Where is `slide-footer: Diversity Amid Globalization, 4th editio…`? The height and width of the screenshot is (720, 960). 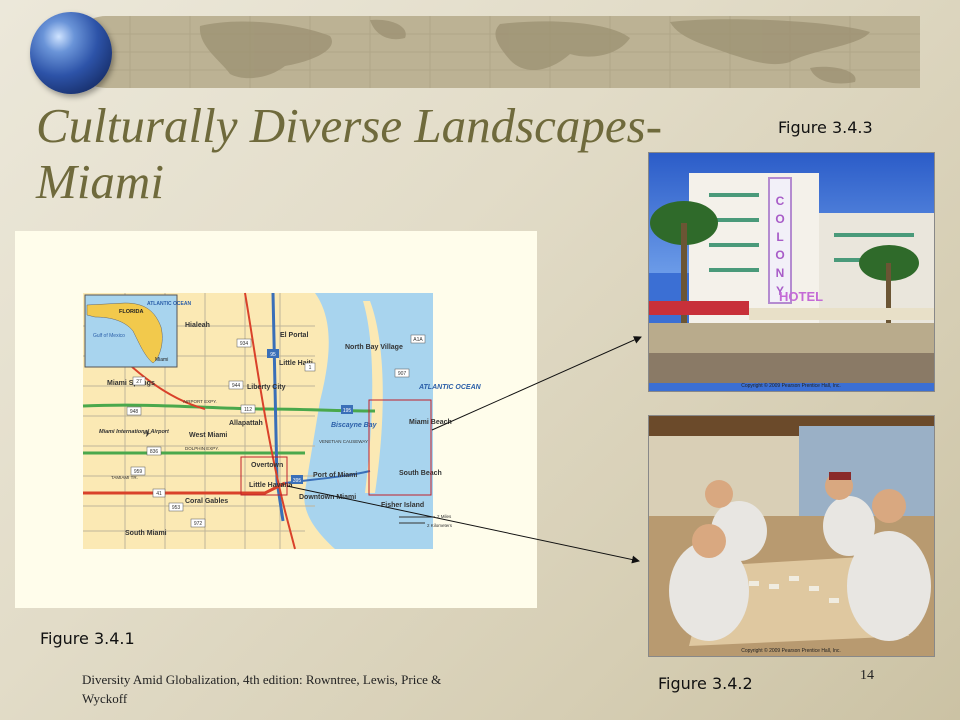 slide-footer: Diversity Amid Globalization, 4th editio… is located at coordinates (262, 689).